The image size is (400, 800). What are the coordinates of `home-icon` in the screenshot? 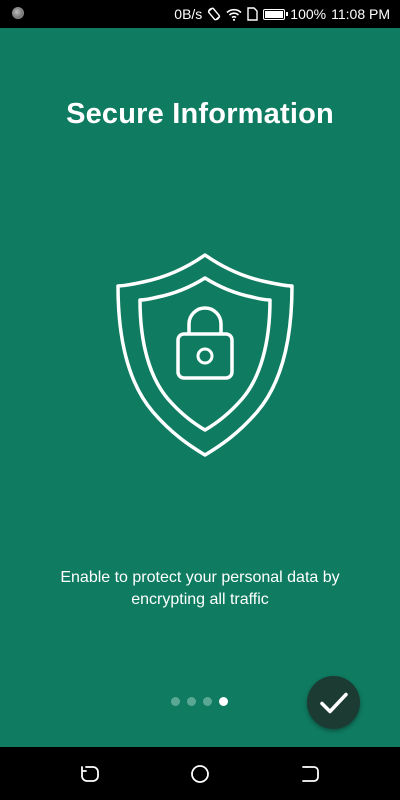 It's located at (200, 774).